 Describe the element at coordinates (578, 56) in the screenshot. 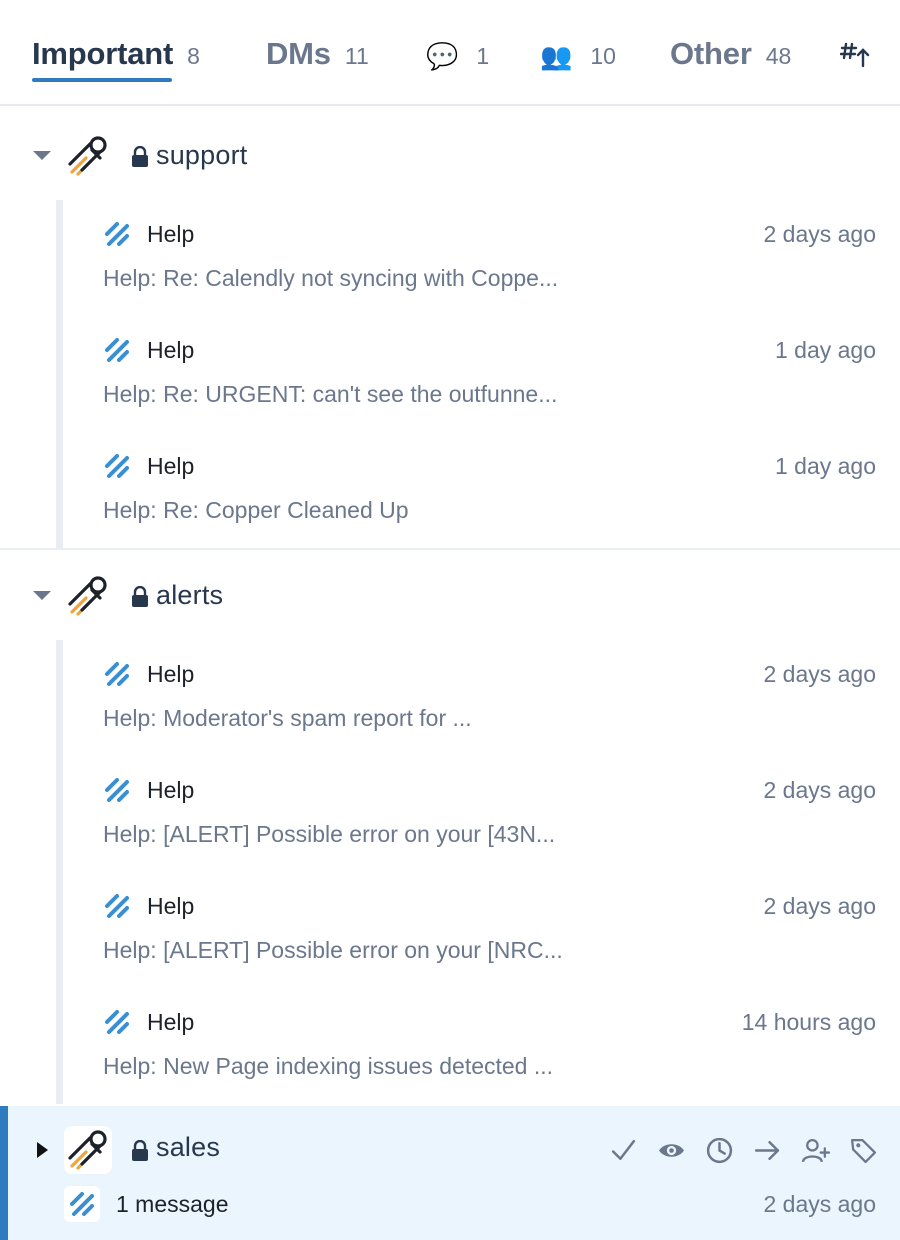

I see `tab-people: 👥 10` at that location.